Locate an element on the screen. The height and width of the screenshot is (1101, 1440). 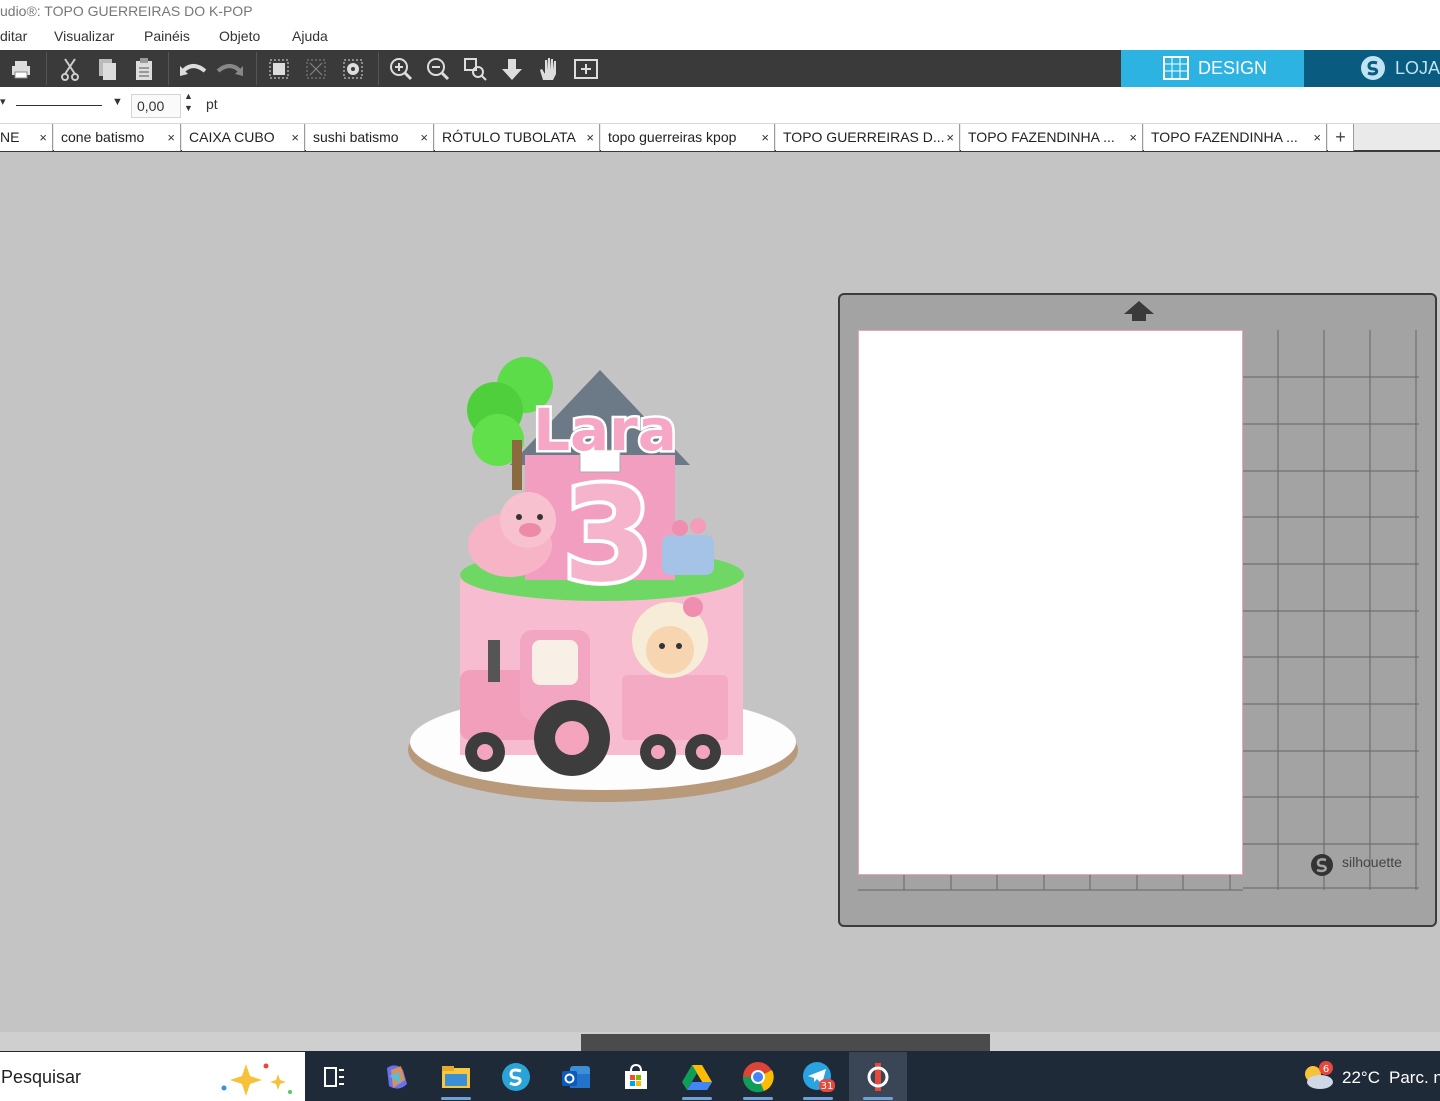
cake-number-text: 3 is located at coordinates (608, 535).